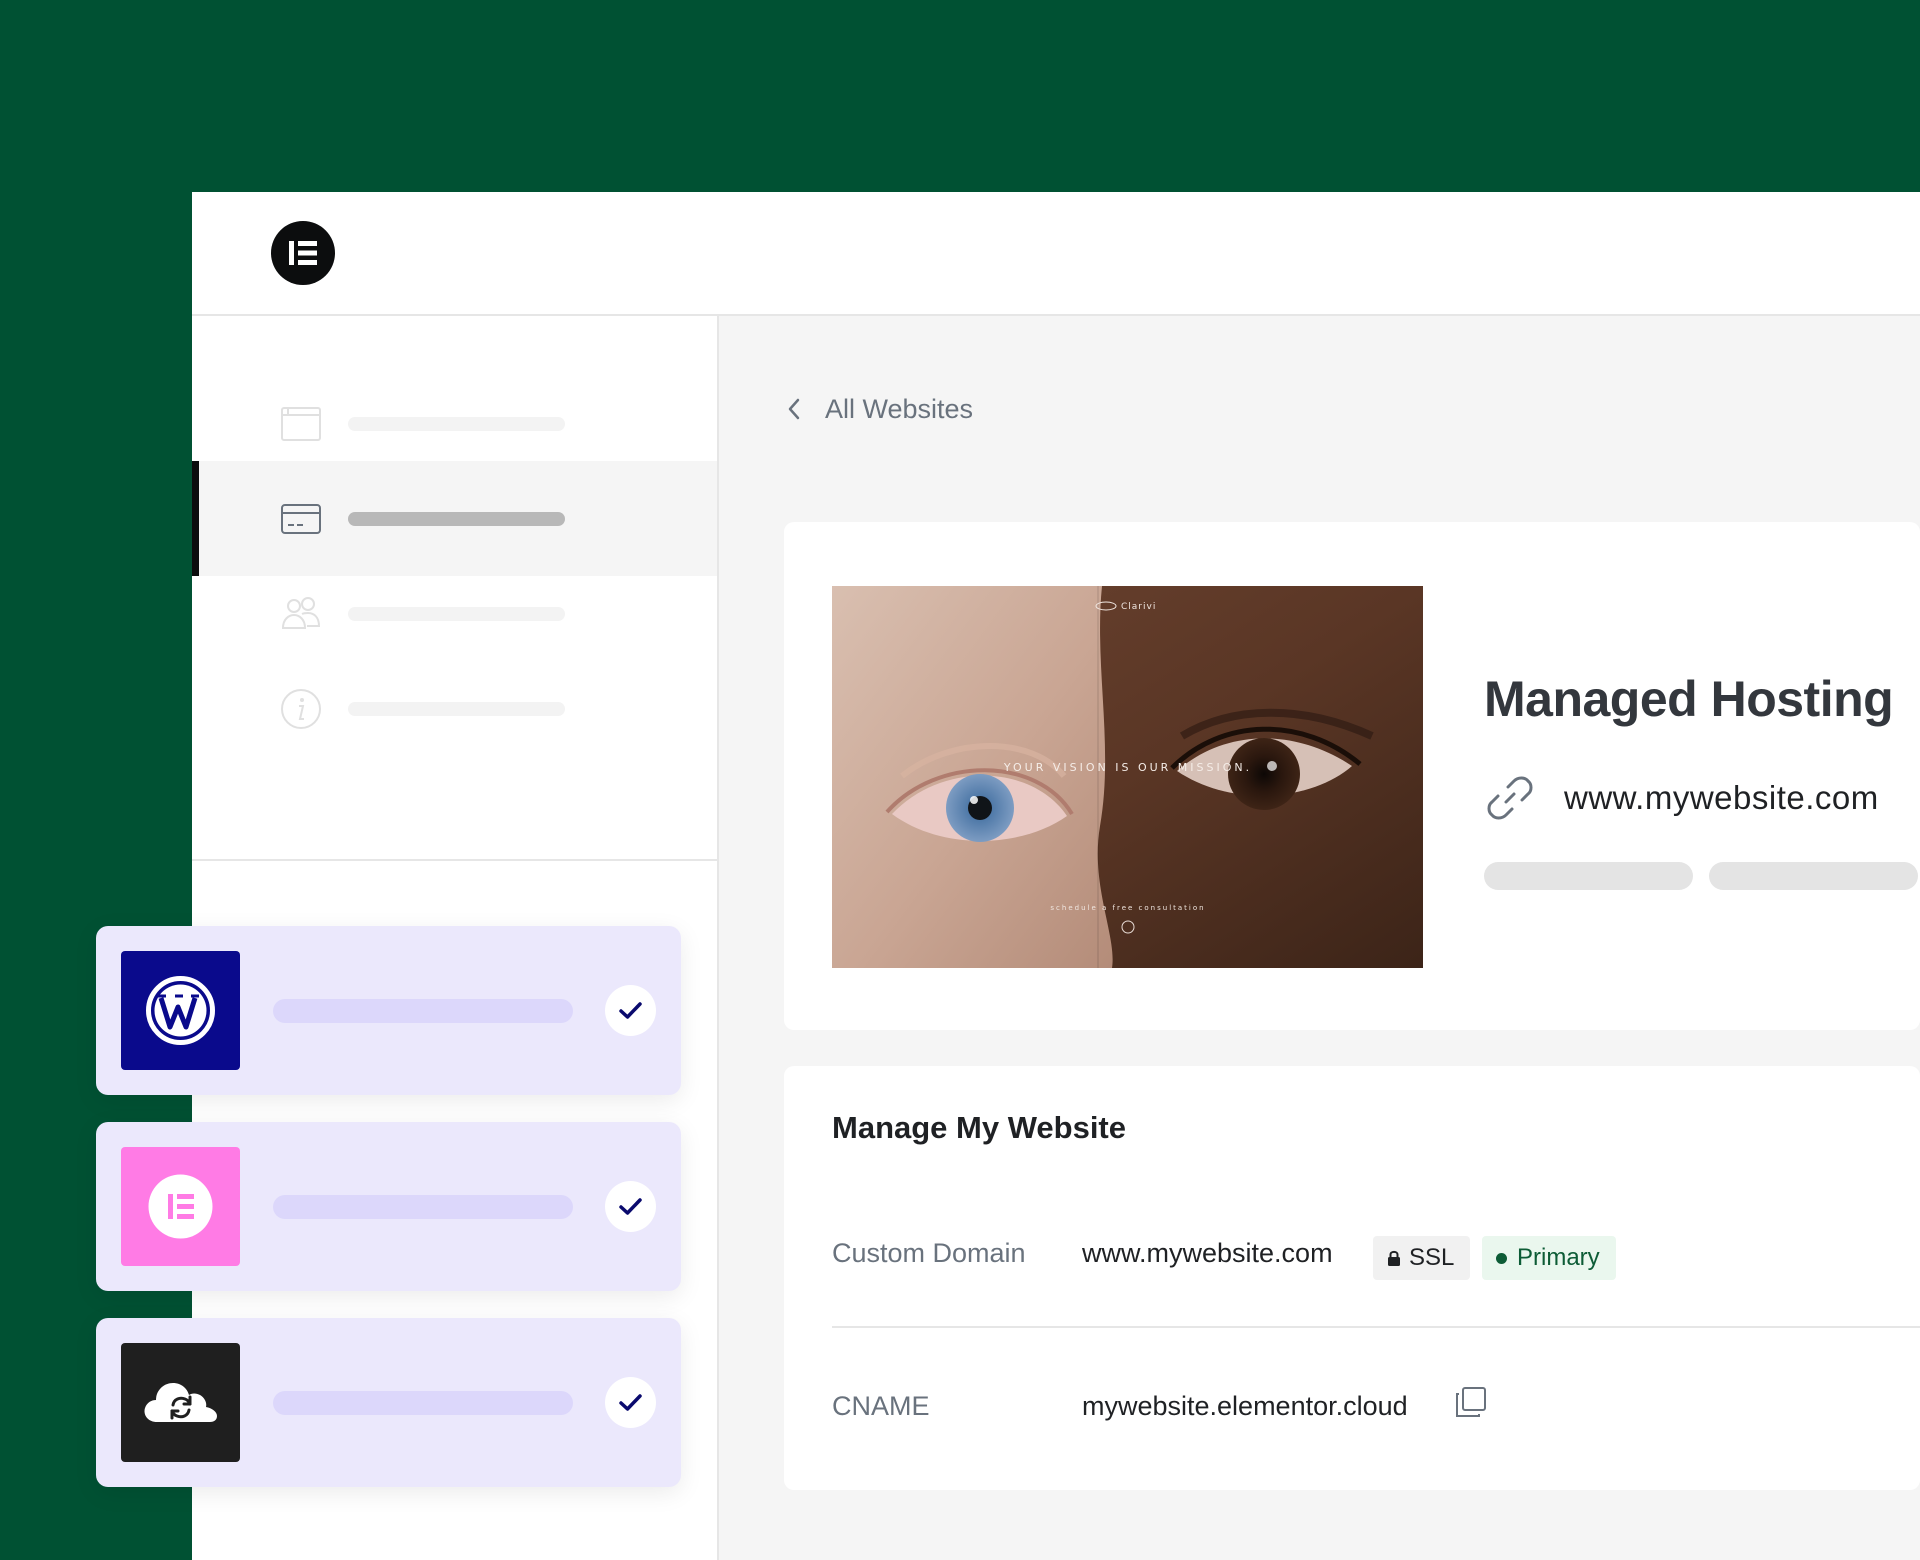  Describe the element at coordinates (1138, 607) in the screenshot. I see `svg-text: Clarivi` at that location.